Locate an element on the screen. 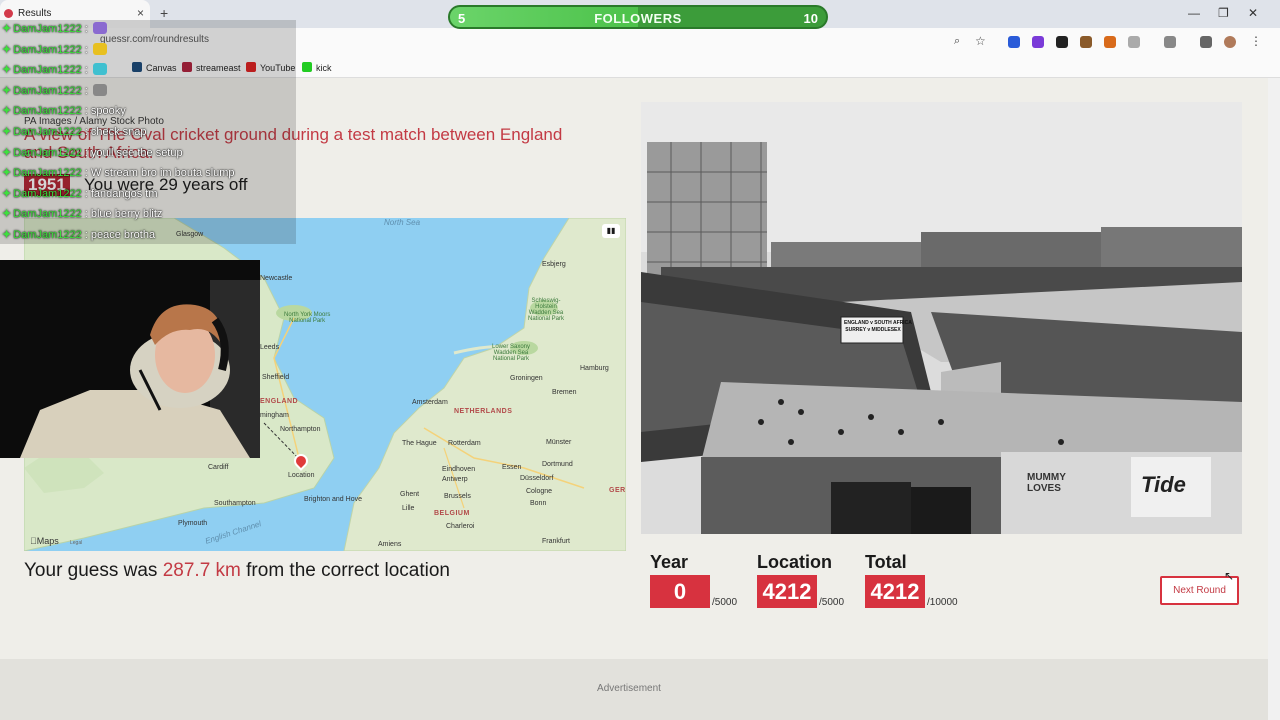 Image resolution: width=1280 pixels, height=720 pixels. advertisement-label: Advertisement is located at coordinates (629, 688).